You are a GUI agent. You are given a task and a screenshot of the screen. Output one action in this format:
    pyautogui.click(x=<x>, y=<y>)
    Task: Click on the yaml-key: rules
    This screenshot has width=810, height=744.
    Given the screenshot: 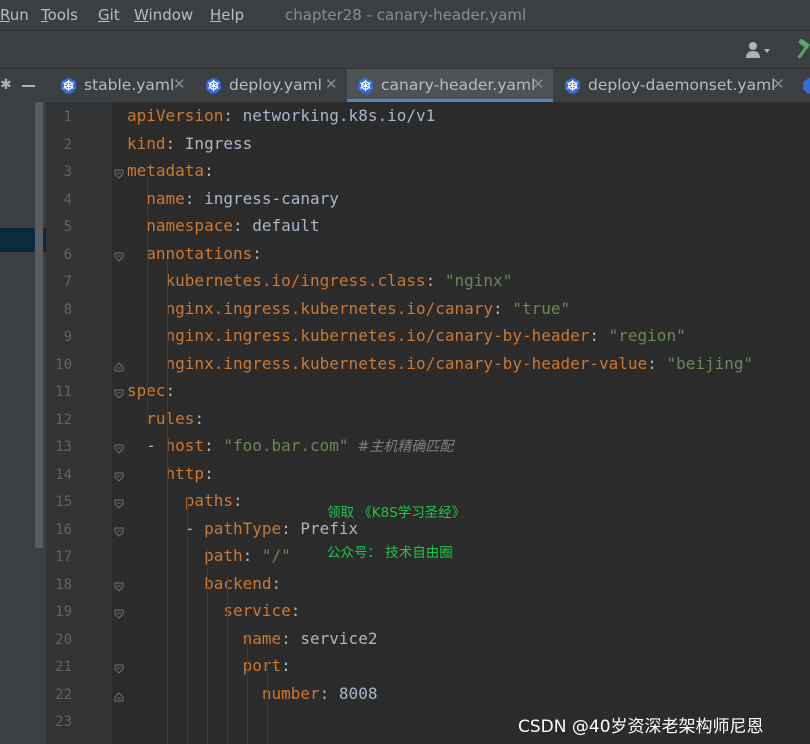 What is the action you would take?
    pyautogui.click(x=170, y=418)
    